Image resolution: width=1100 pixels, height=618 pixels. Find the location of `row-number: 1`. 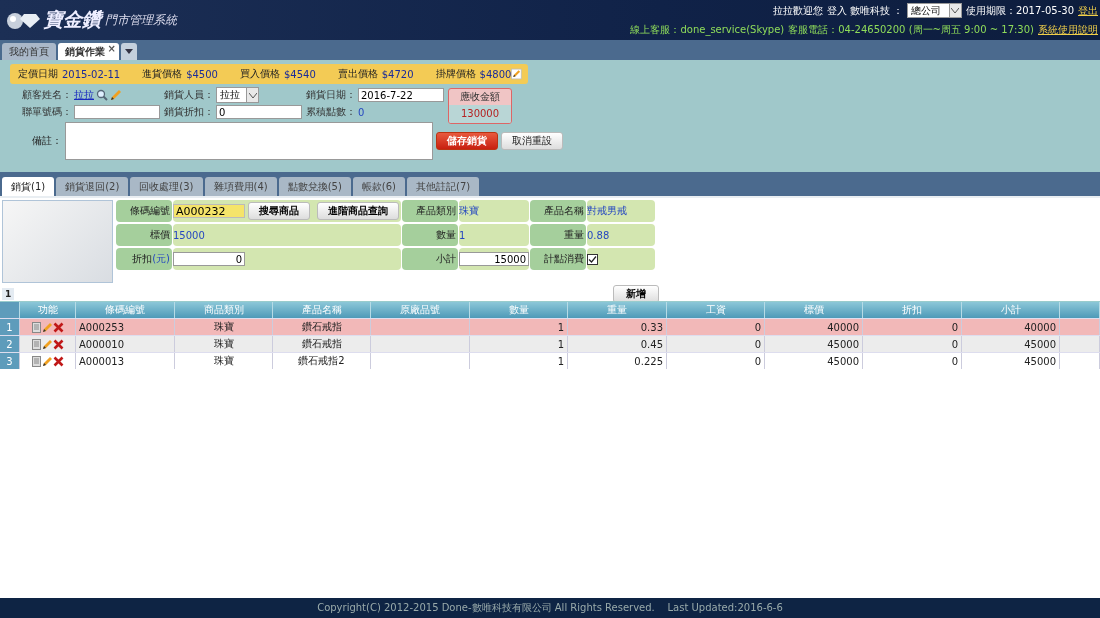

row-number: 1 is located at coordinates (10, 327).